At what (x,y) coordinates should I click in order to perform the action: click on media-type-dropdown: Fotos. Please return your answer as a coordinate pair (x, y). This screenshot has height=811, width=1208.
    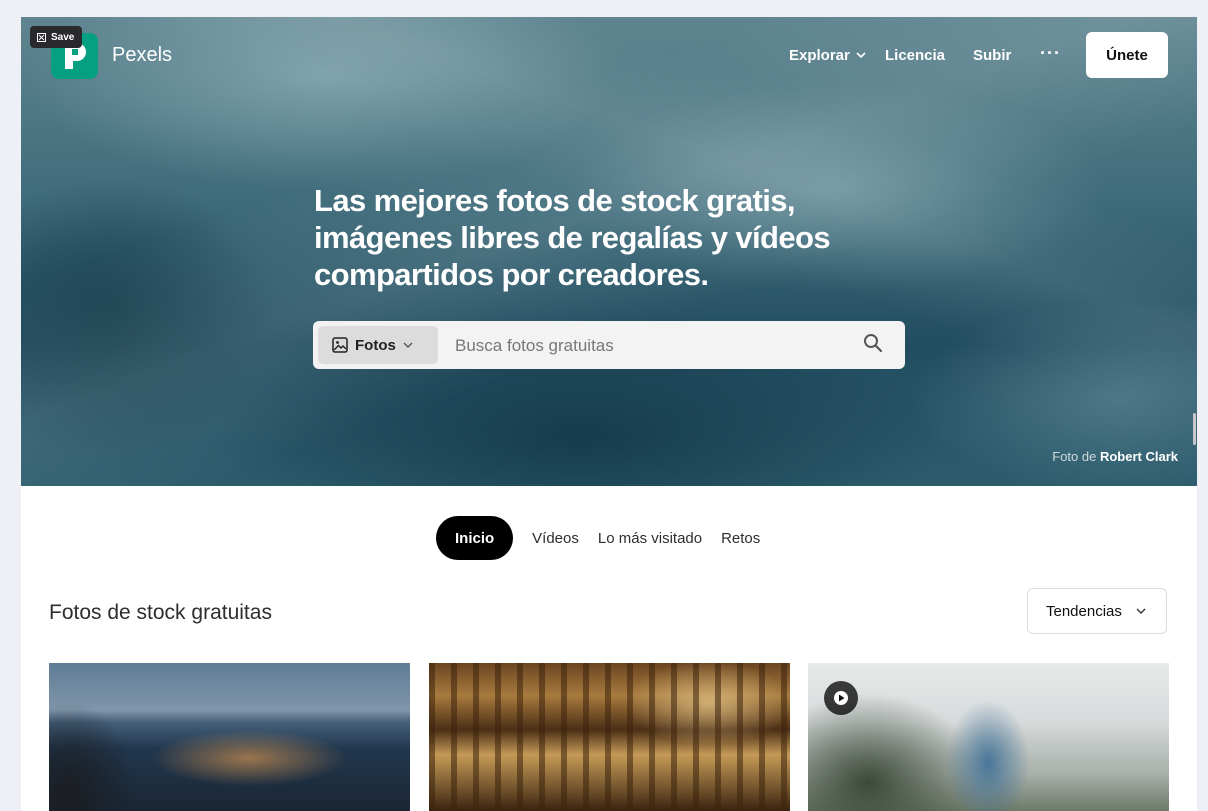
    Looking at the image, I should click on (378, 345).